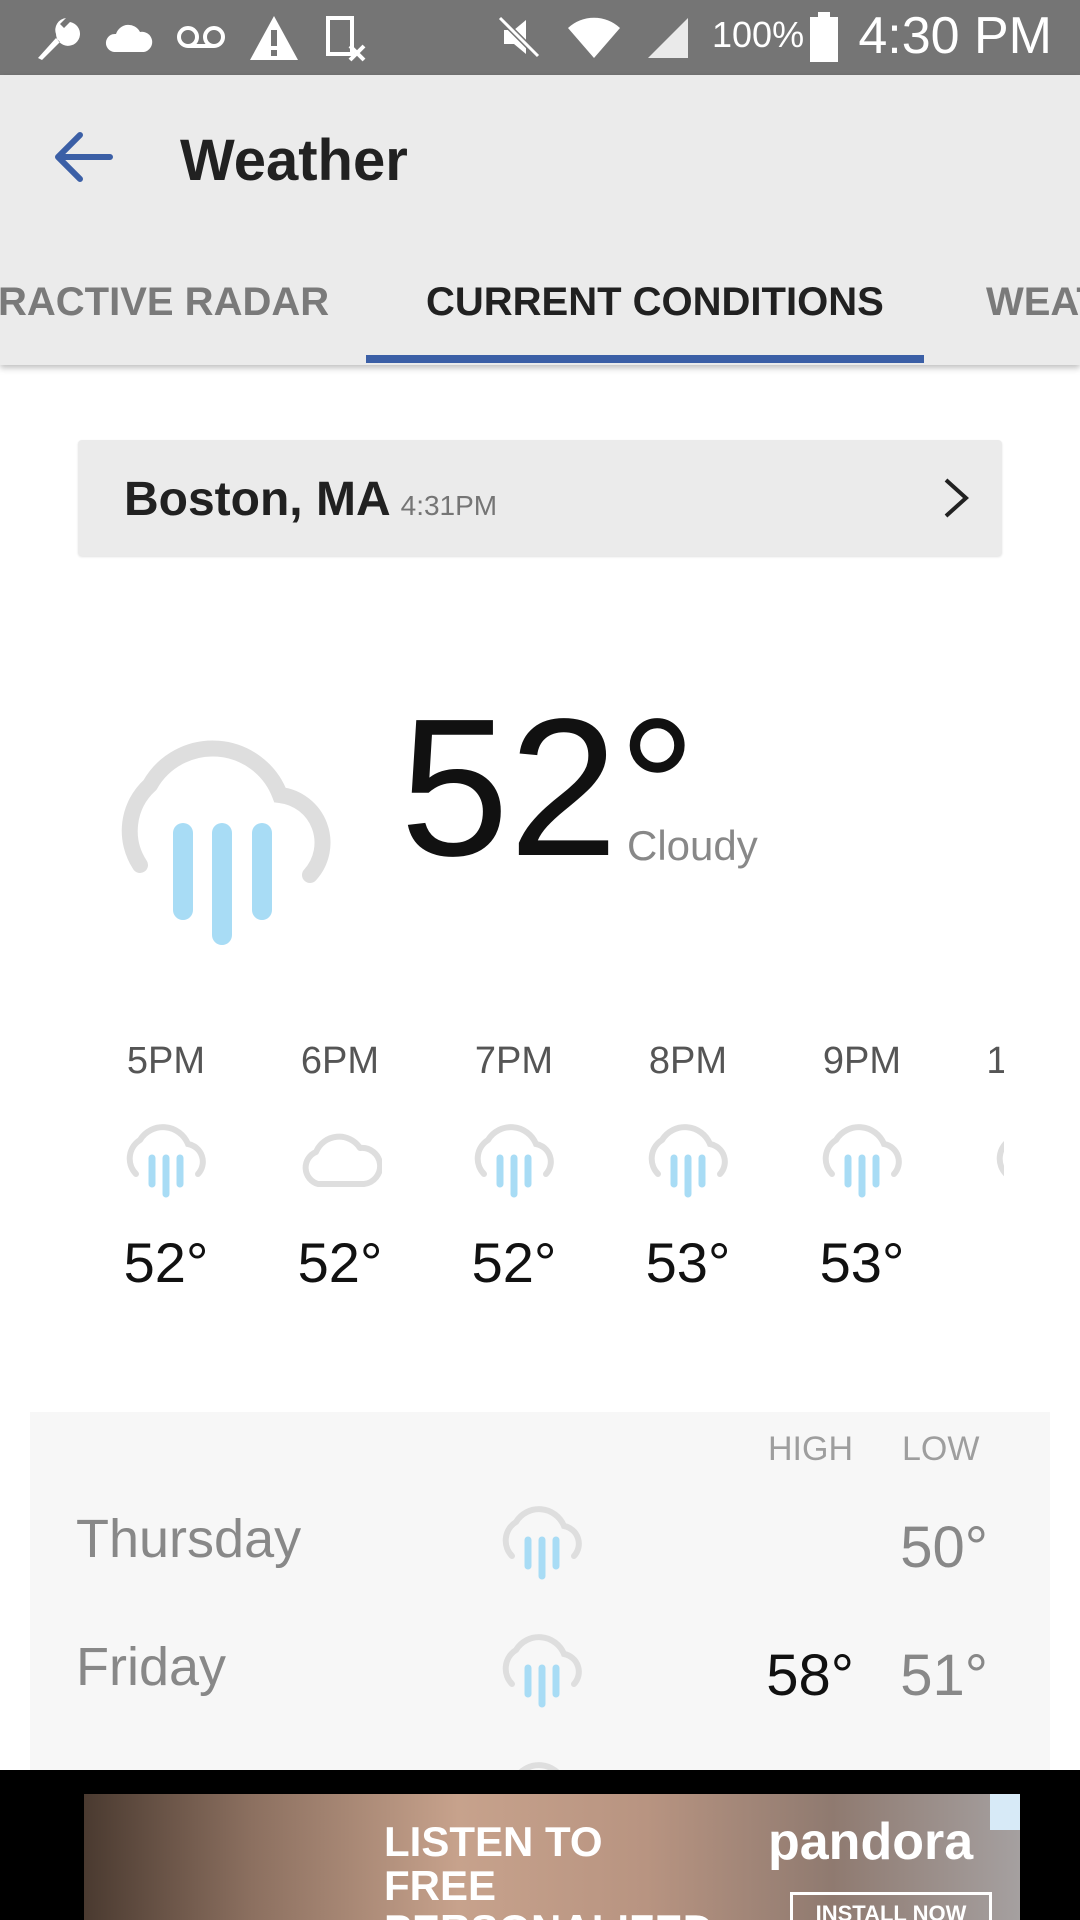 This screenshot has height=1920, width=1080. What do you see at coordinates (758, 34) in the screenshot?
I see `battery-percent: 100%` at bounding box center [758, 34].